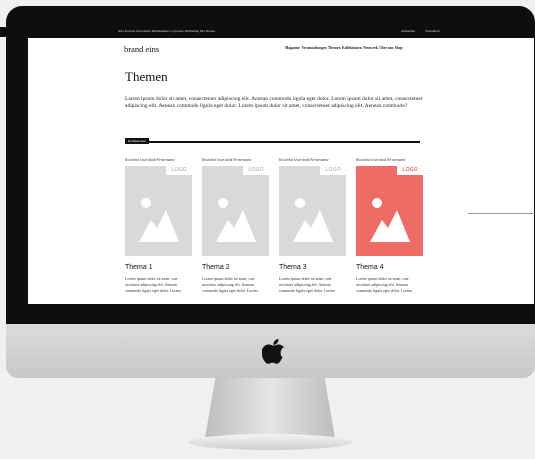 This screenshot has height=459, width=535. What do you see at coordinates (386, 48) in the screenshot?
I see `nav-item-about: Über uns` at bounding box center [386, 48].